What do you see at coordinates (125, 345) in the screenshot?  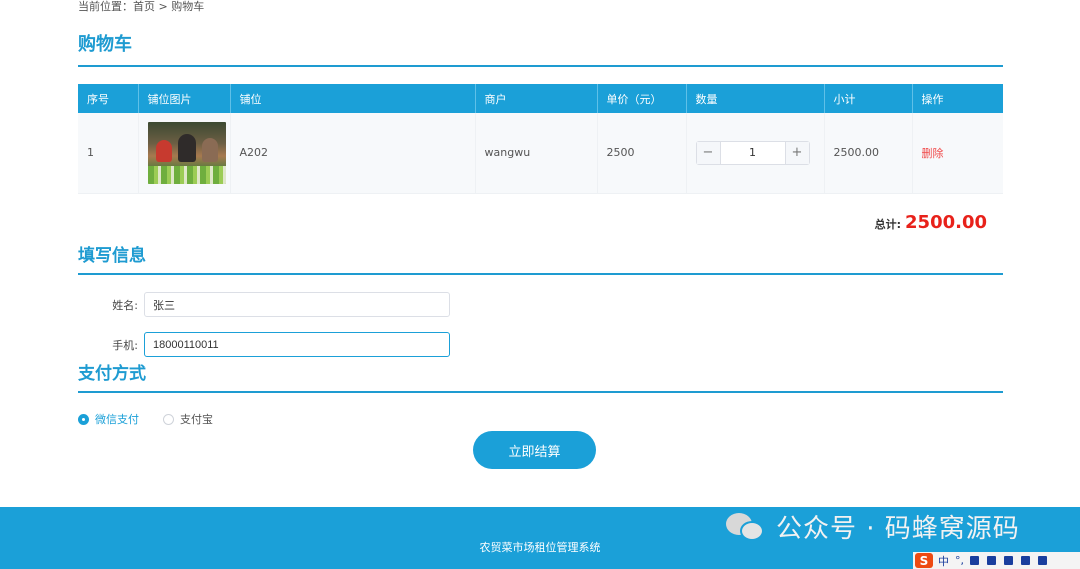 I see `phone-label: 手机:` at bounding box center [125, 345].